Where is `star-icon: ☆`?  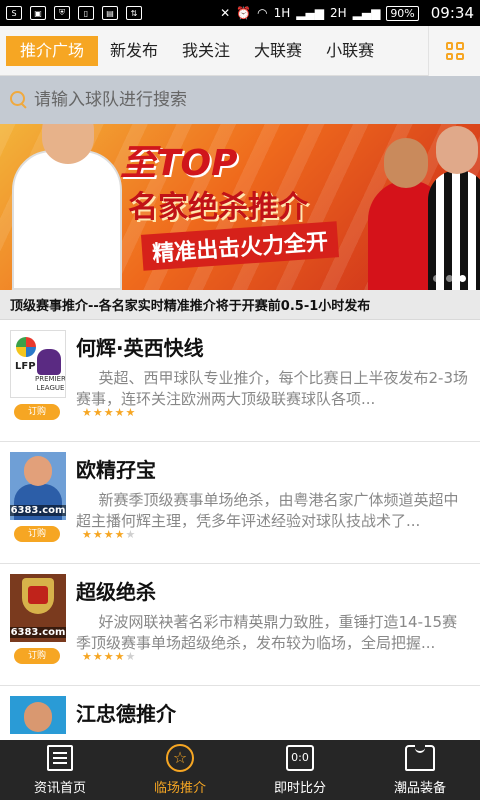
star-icon: ☆ is located at coordinates (180, 758).